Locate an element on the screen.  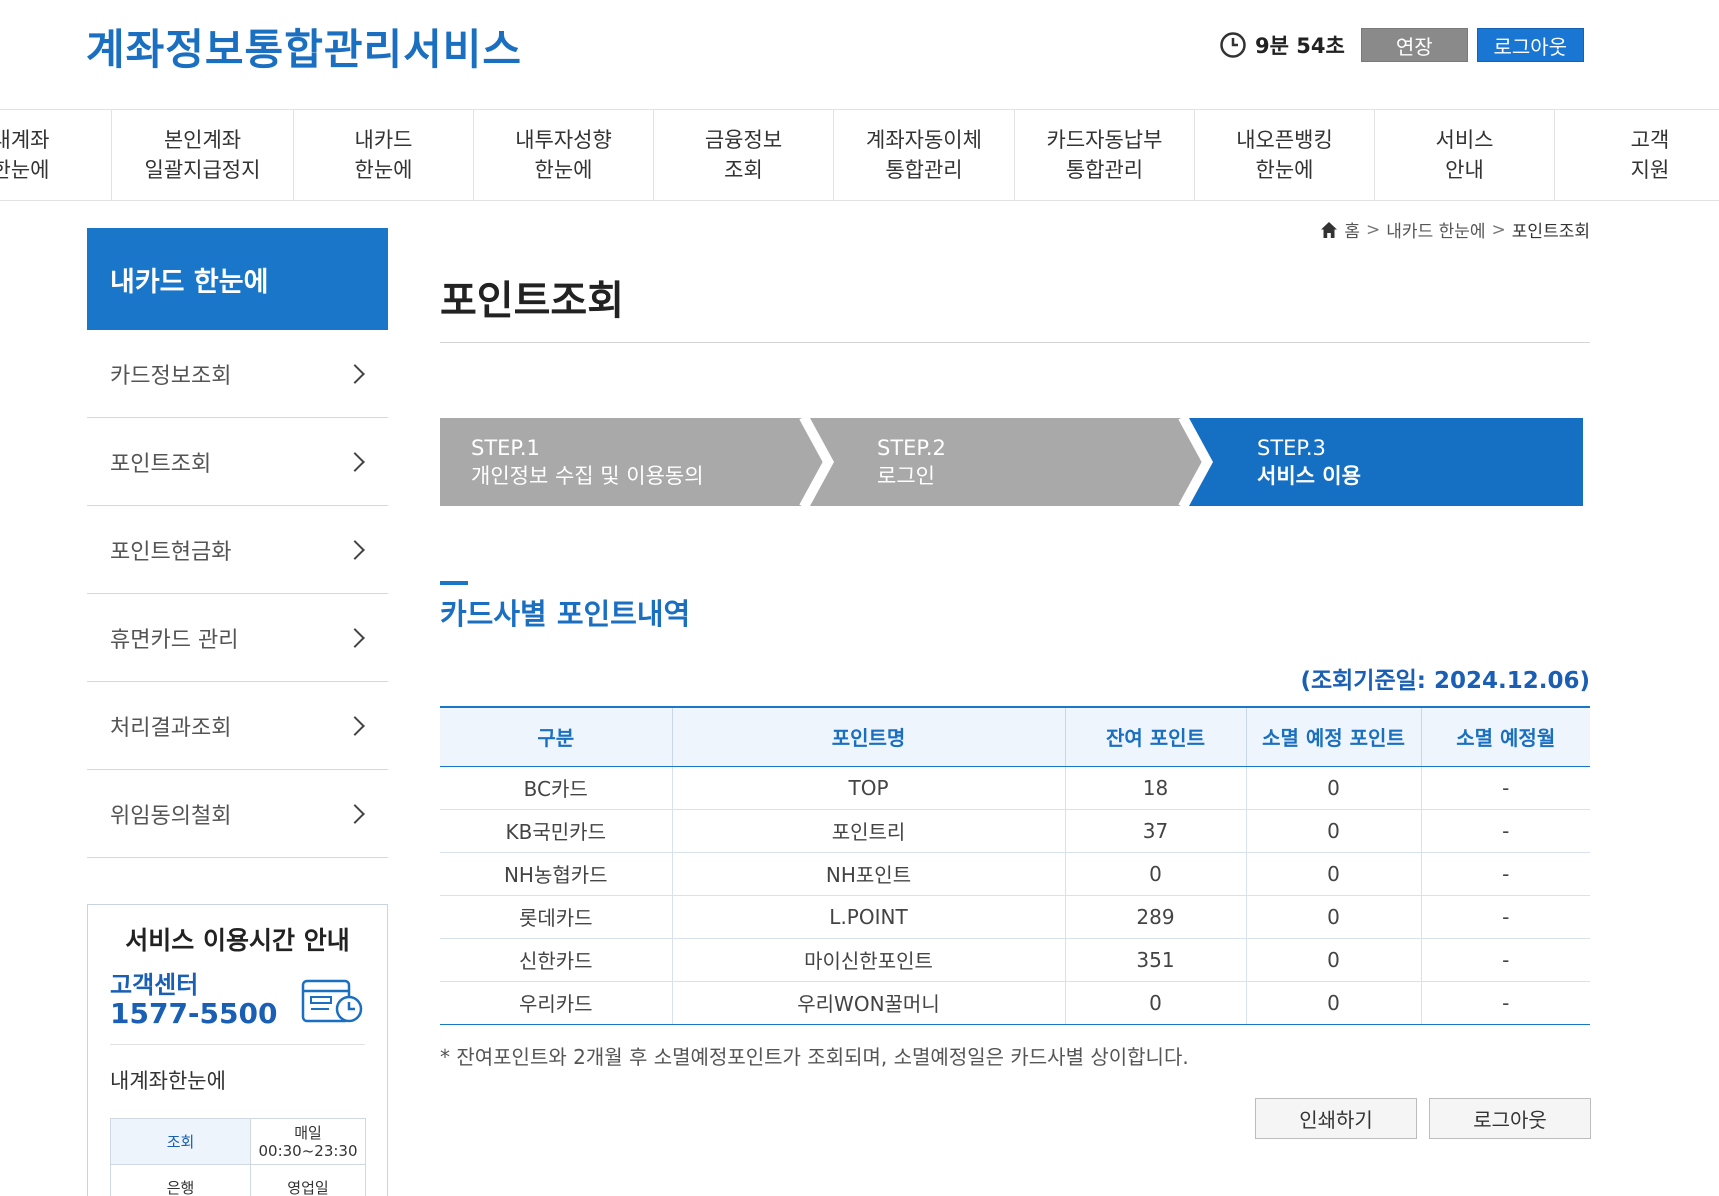
hours-label-bank: 은행 is located at coordinates (180, 1180).